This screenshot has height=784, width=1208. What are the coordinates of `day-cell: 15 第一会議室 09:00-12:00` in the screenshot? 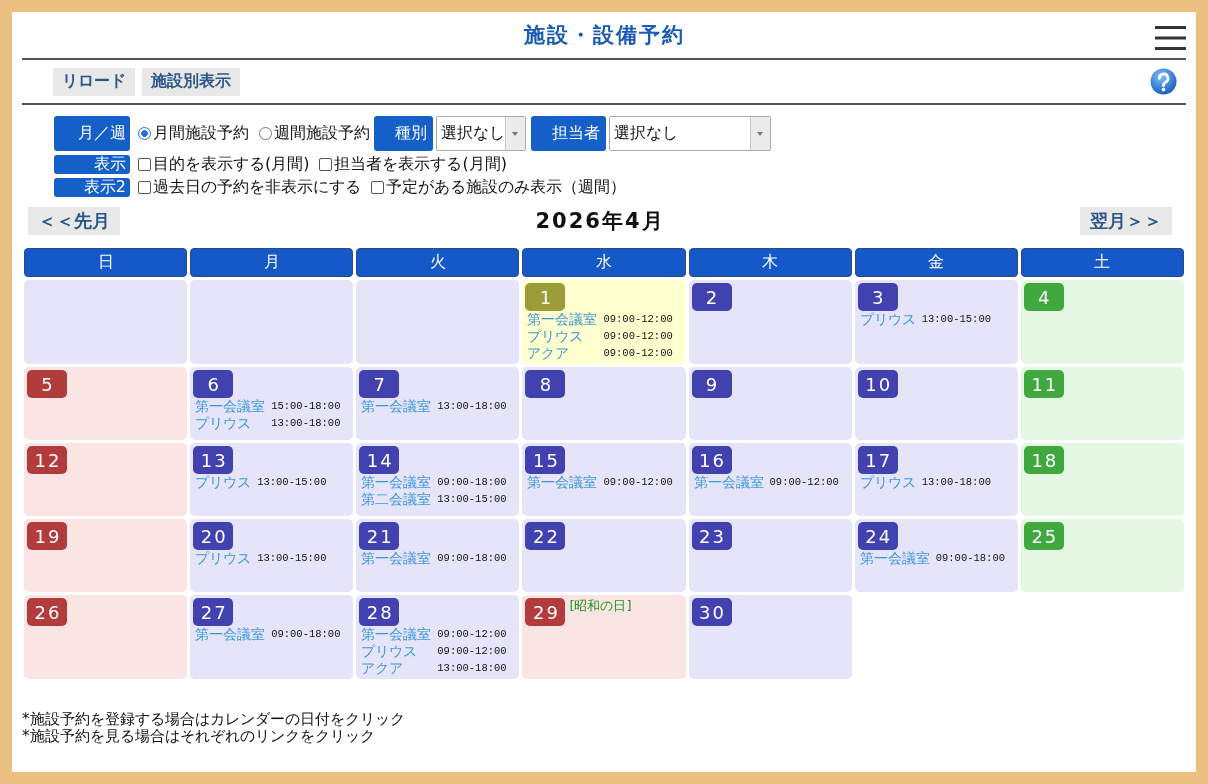 It's located at (604, 479).